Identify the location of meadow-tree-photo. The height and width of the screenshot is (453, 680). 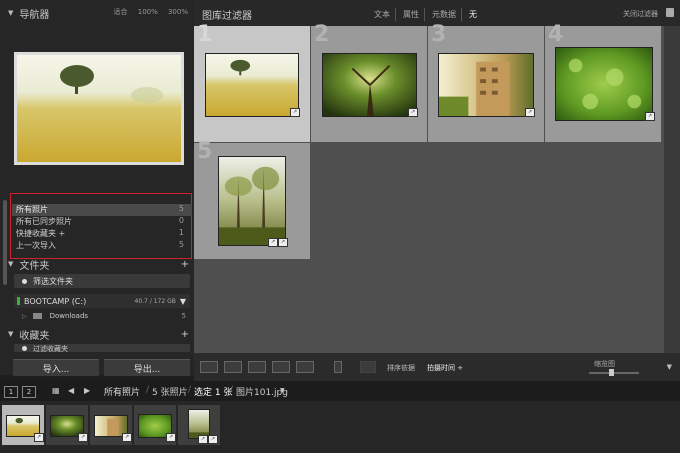
(252, 85).